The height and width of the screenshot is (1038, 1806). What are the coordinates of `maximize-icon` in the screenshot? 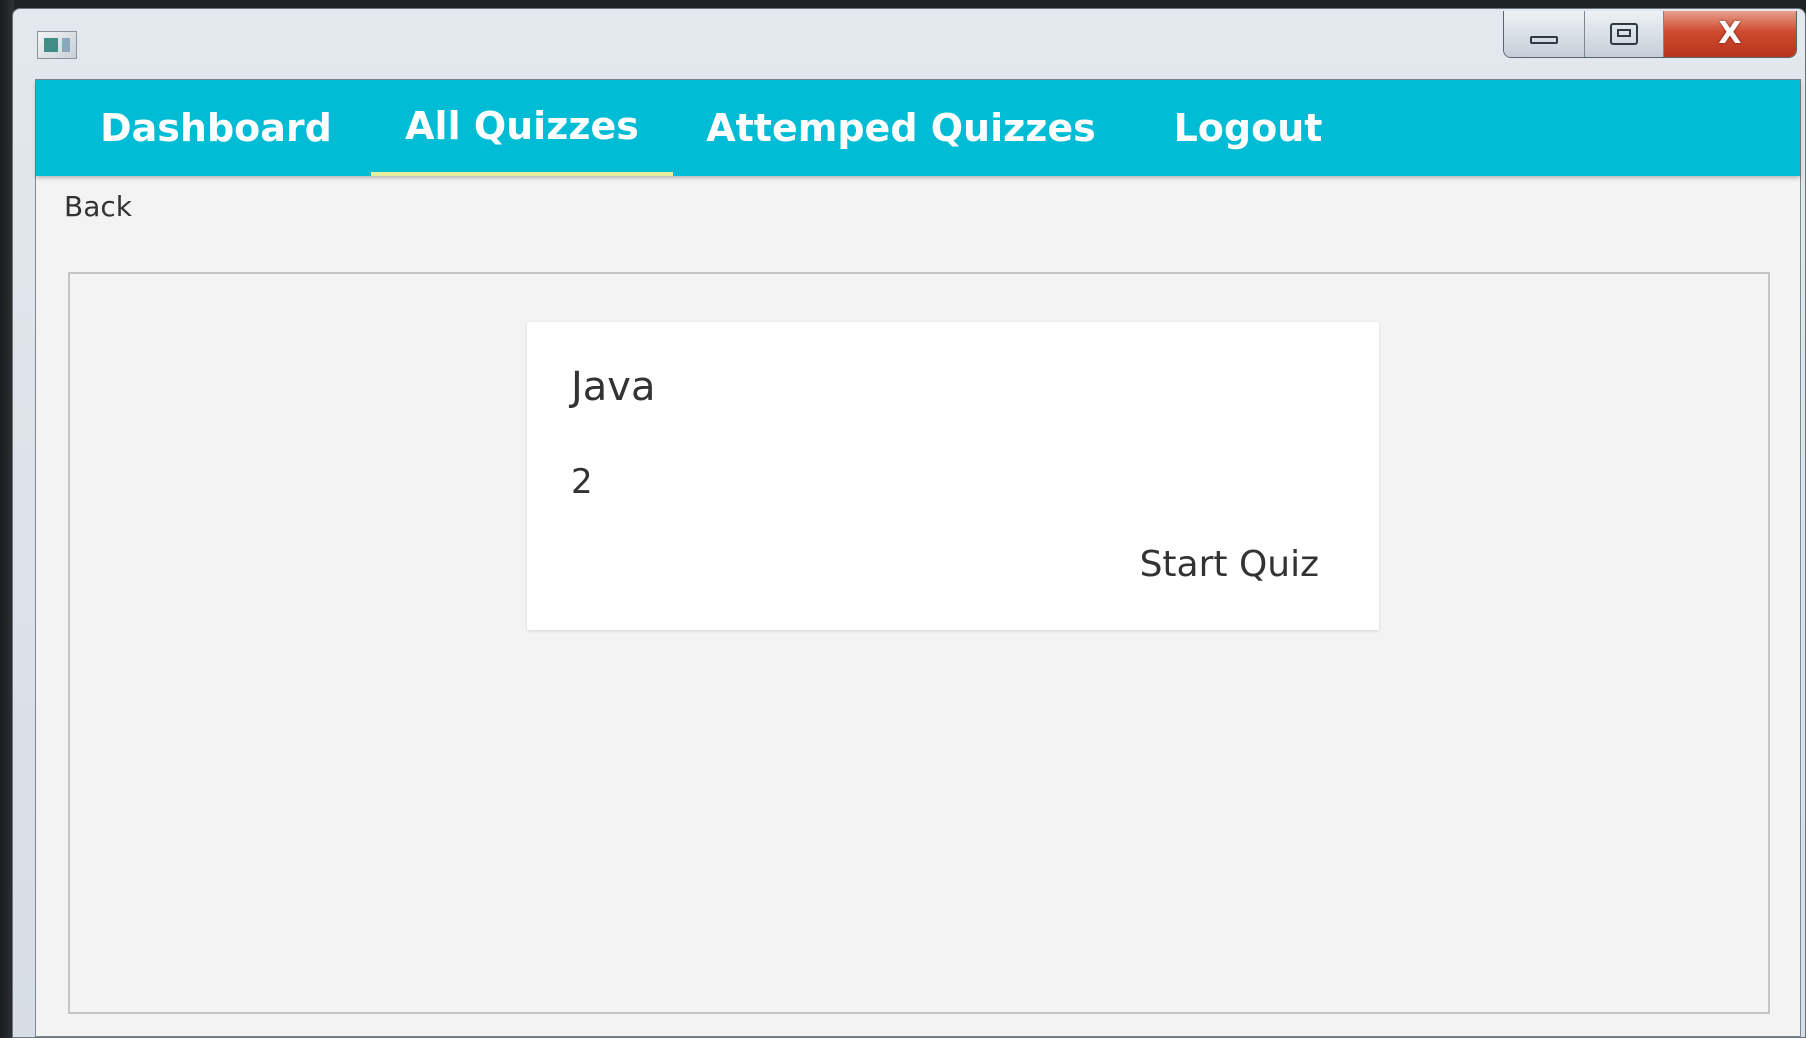 It's located at (1624, 34).